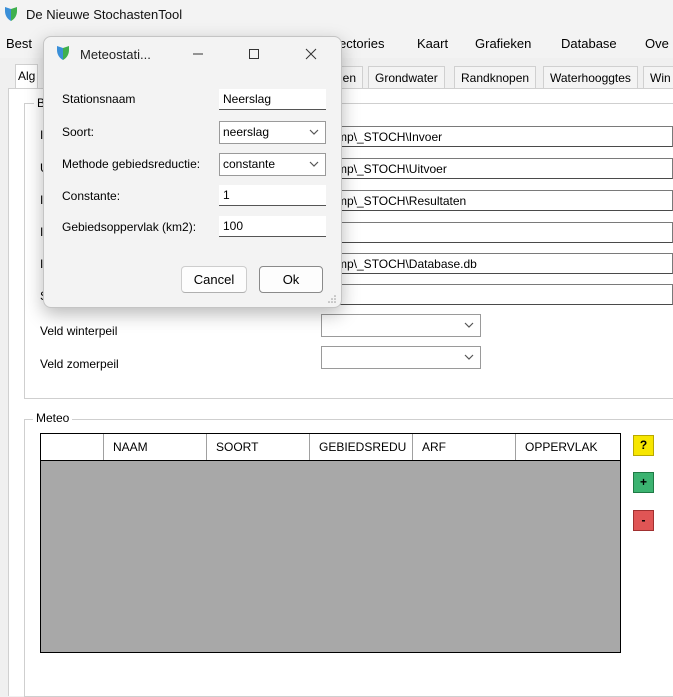 Image resolution: width=673 pixels, height=697 pixels. Describe the element at coordinates (332, 299) in the screenshot. I see `resize-grip-icon` at that location.